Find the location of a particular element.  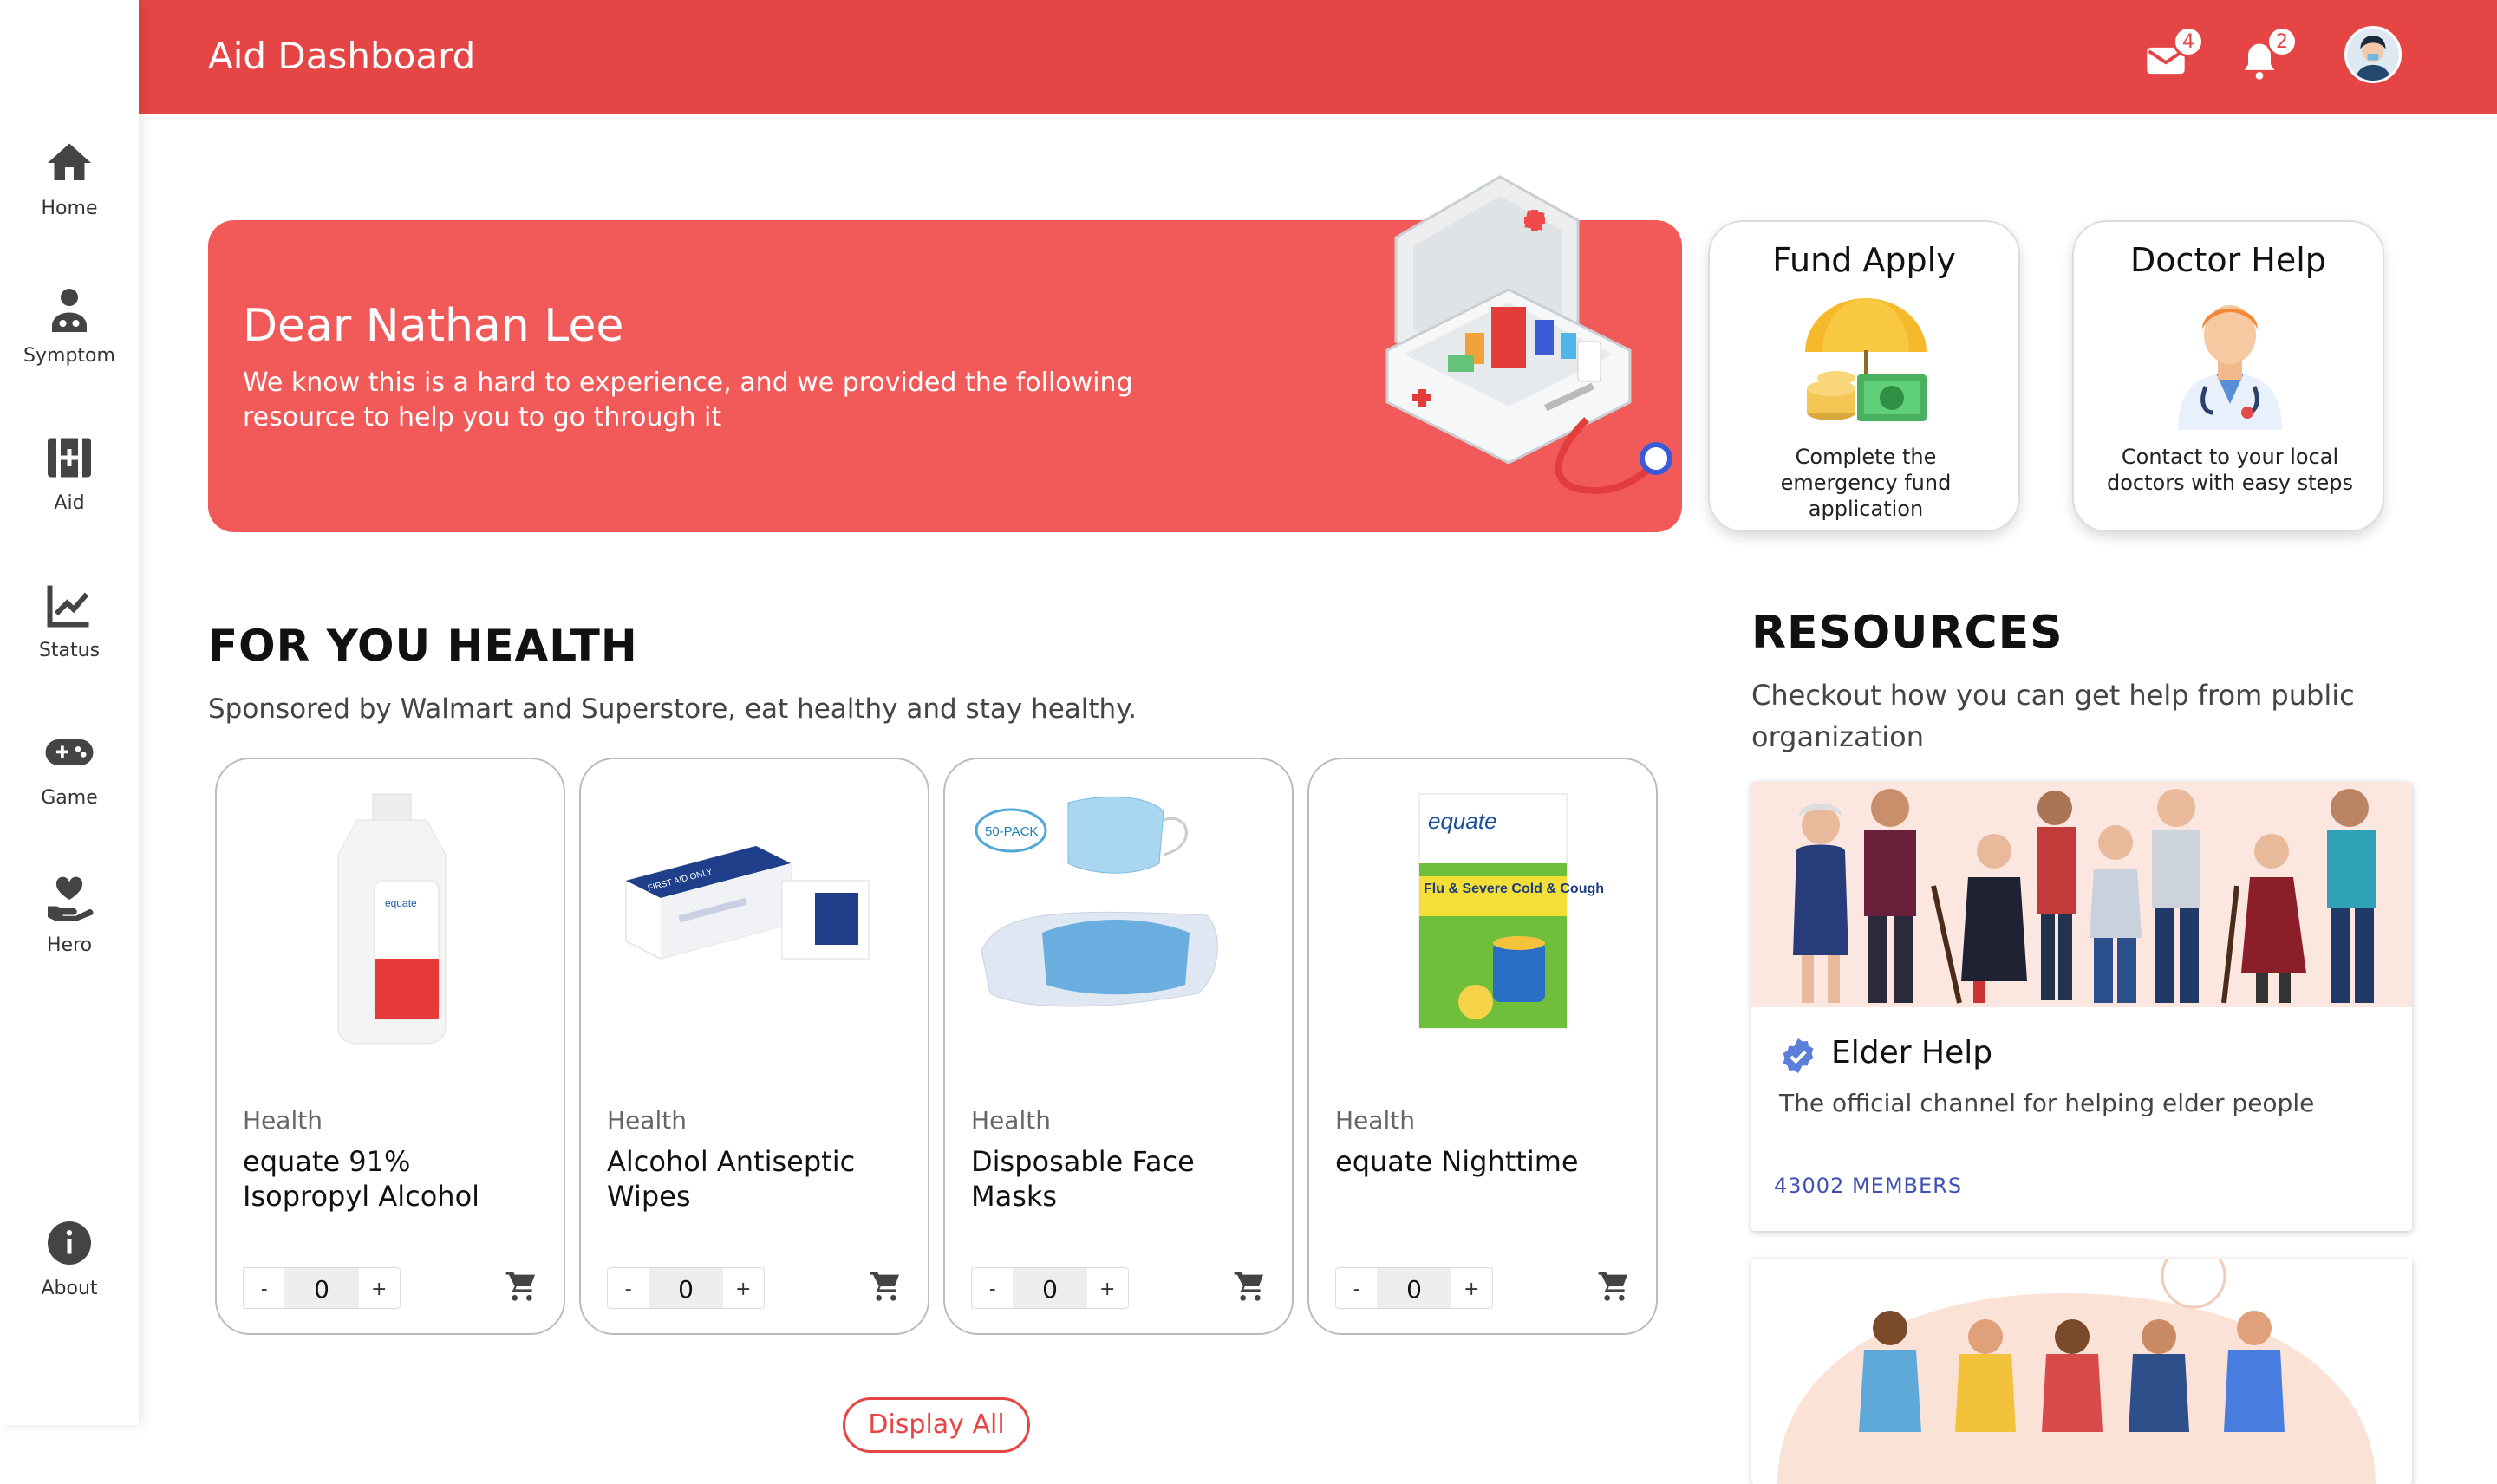

sidebar-item-hero: Hero is located at coordinates (69, 926).